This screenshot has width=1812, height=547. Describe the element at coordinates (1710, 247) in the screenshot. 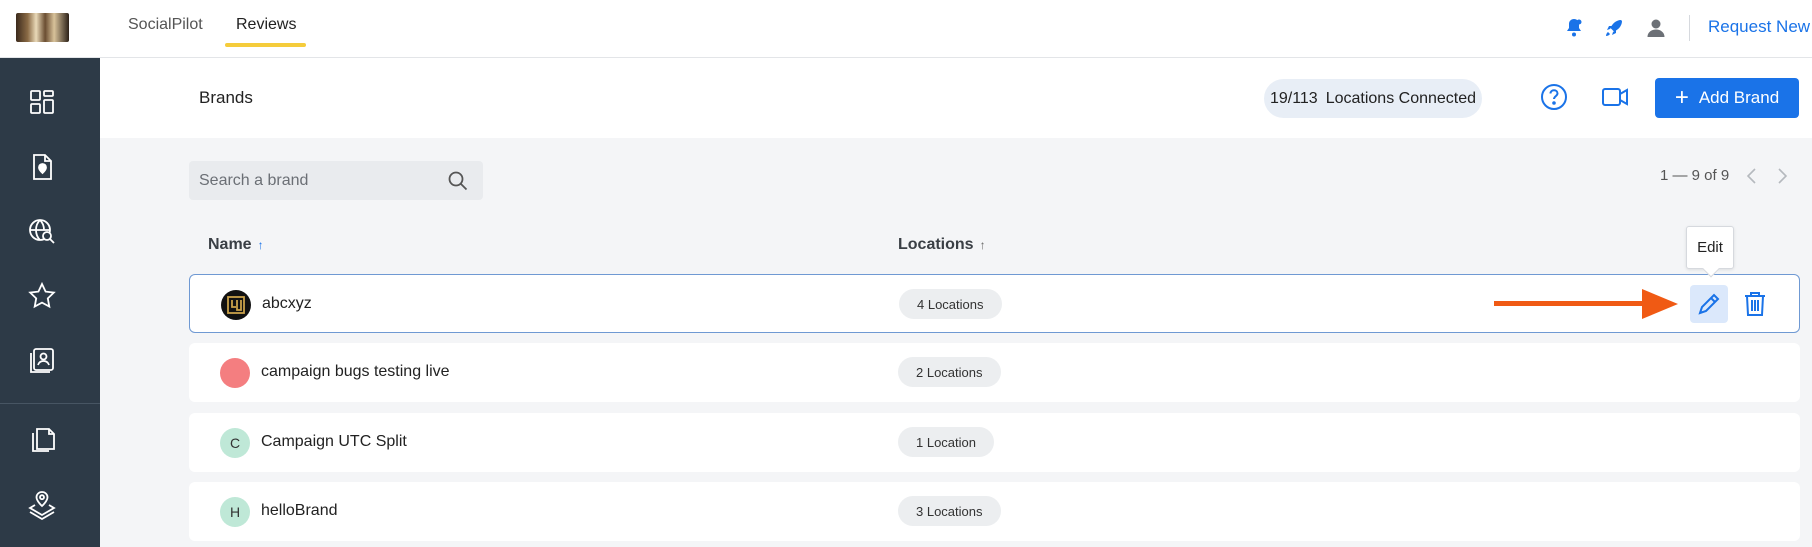

I see `edit-tooltip: Edit` at that location.